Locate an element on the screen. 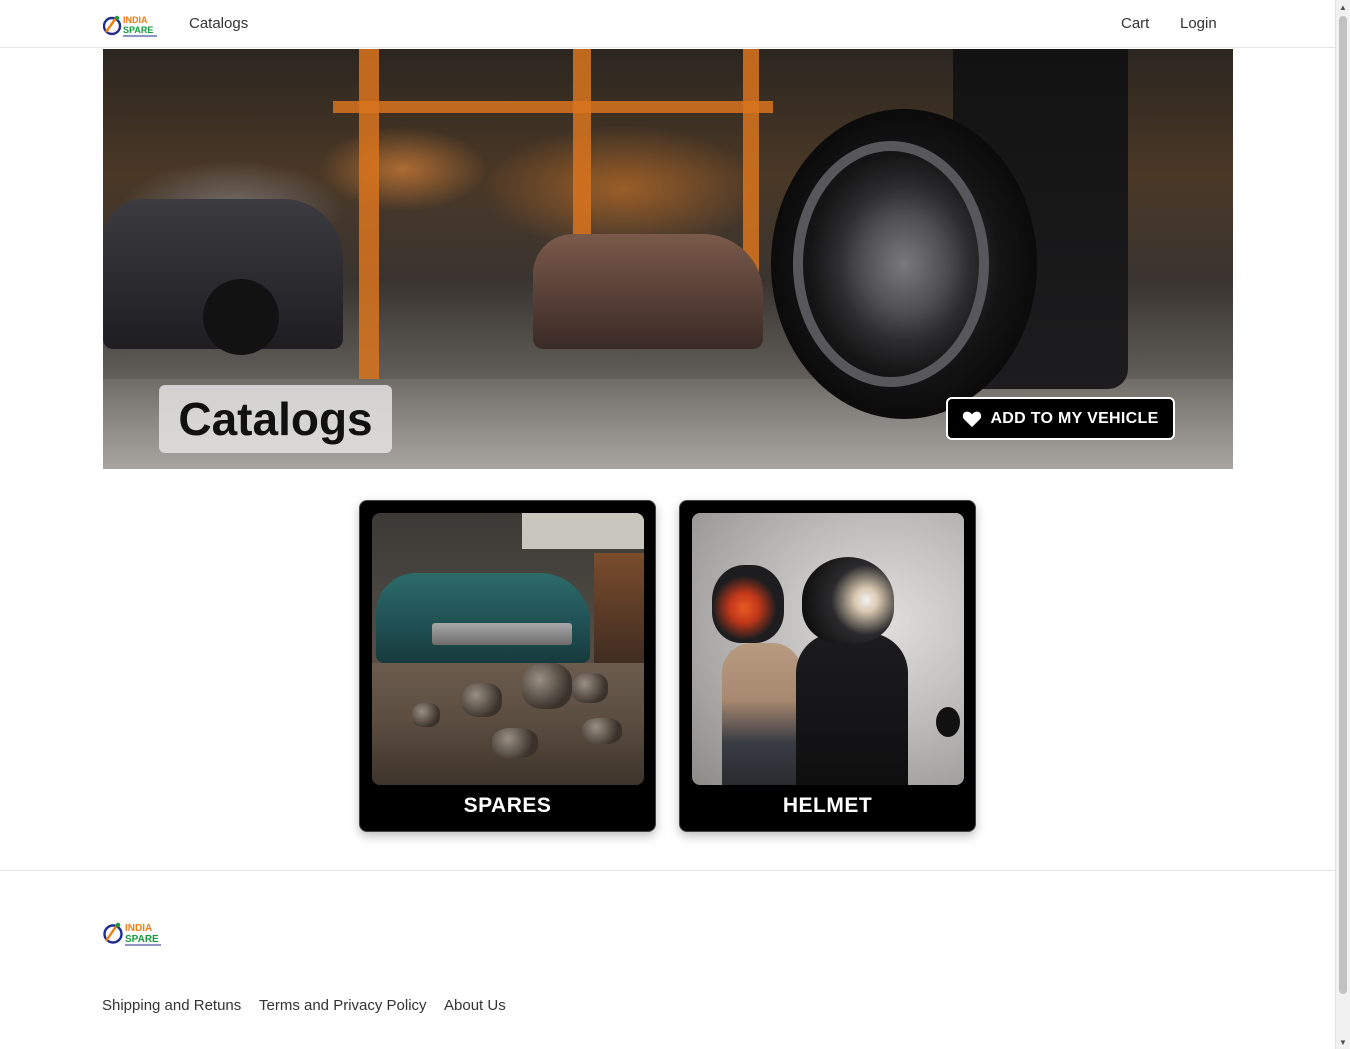 Image resolution: width=1350 pixels, height=1049 pixels. site-header: INDIA SPARE Catalogs Cart Login is located at coordinates (667, 24).